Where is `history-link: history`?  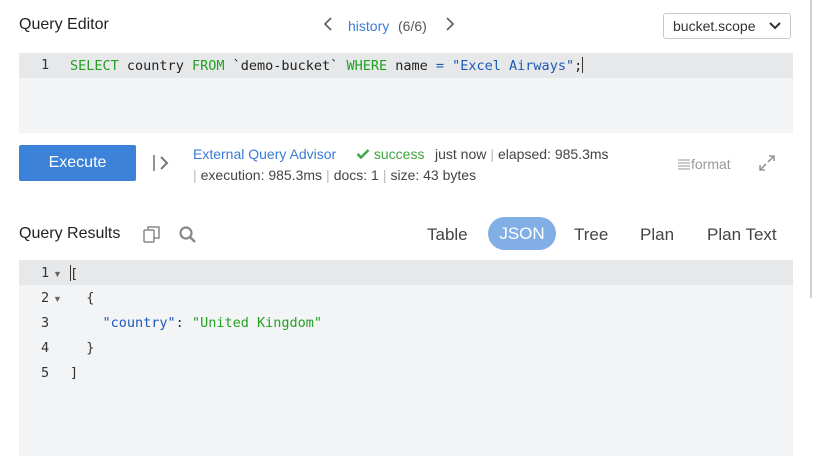 history-link: history is located at coordinates (368, 26).